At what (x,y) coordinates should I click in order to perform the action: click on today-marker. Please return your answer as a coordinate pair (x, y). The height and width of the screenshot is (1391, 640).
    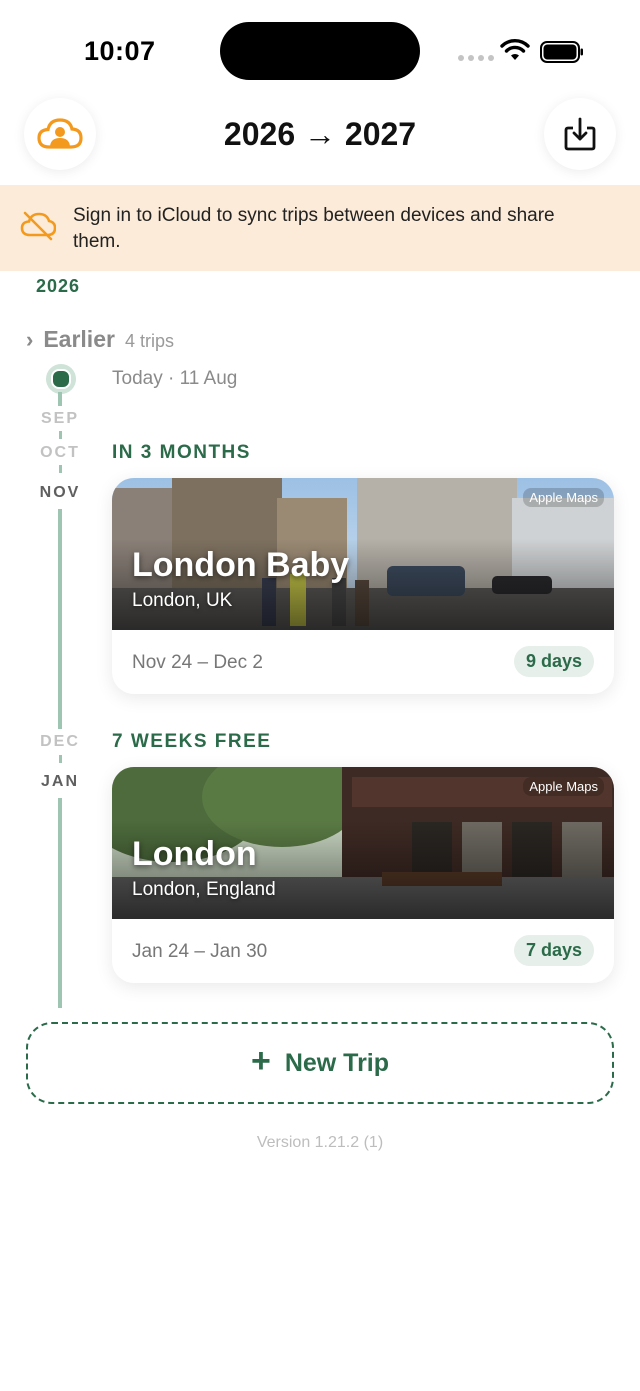
    Looking at the image, I should click on (61, 379).